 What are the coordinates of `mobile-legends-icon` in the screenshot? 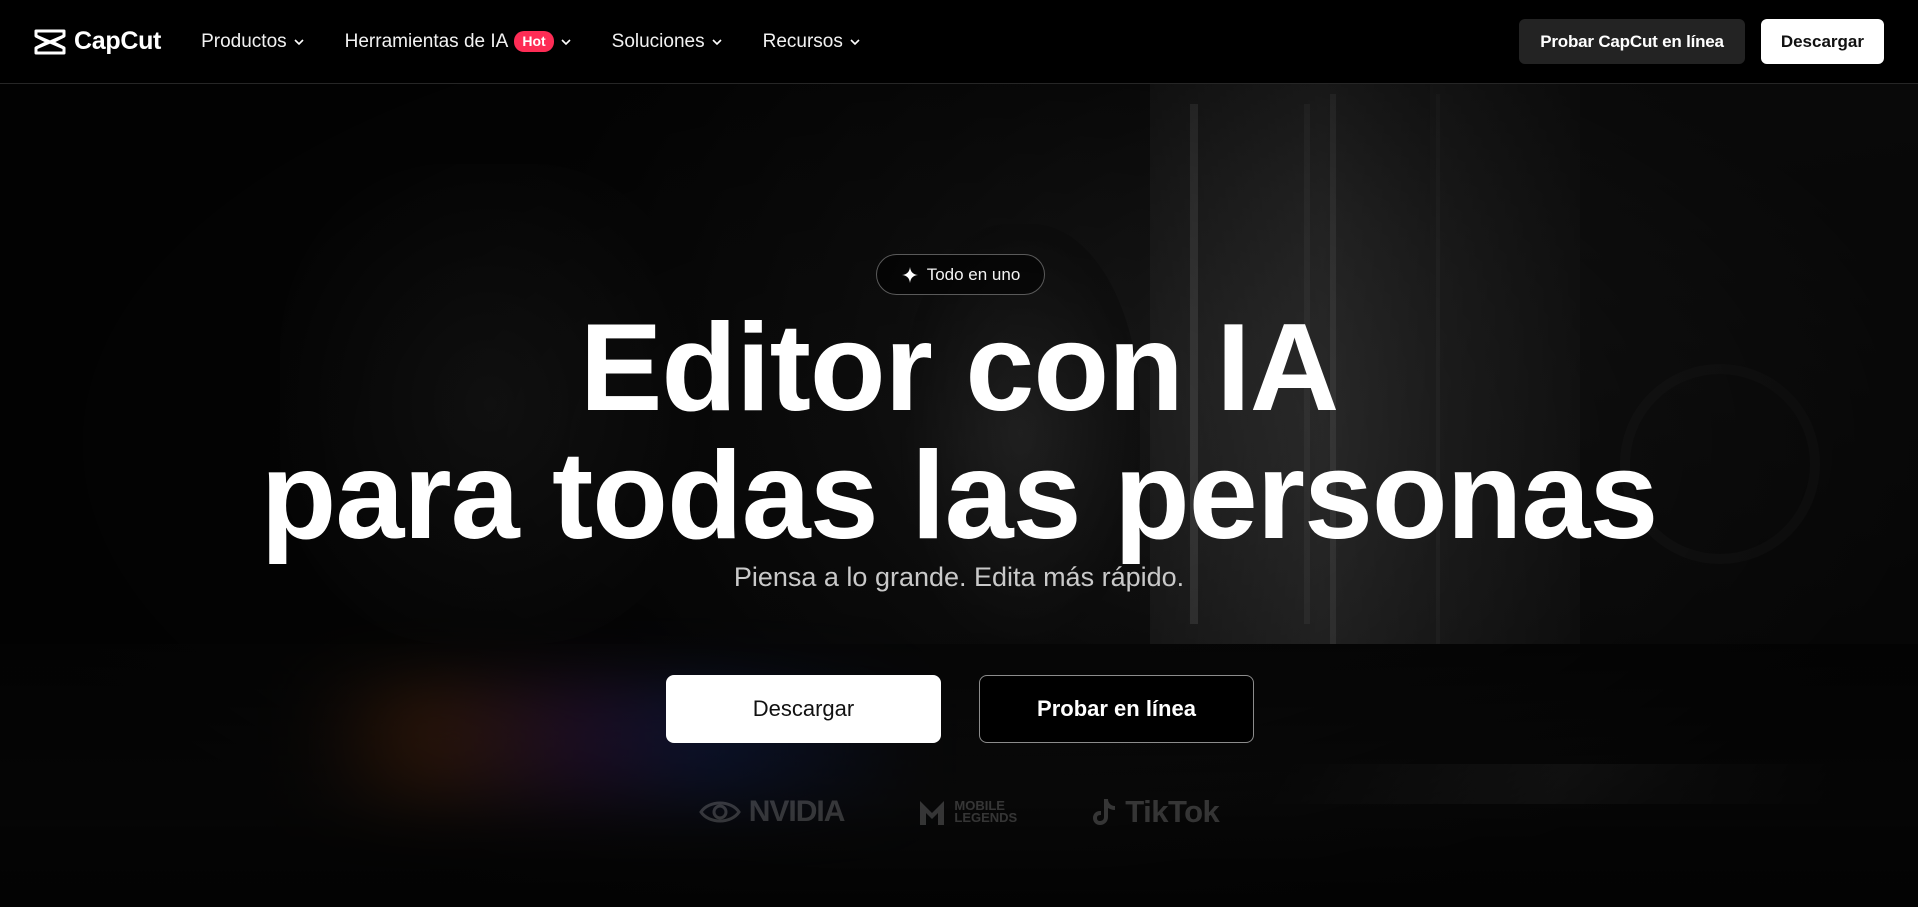 It's located at (932, 813).